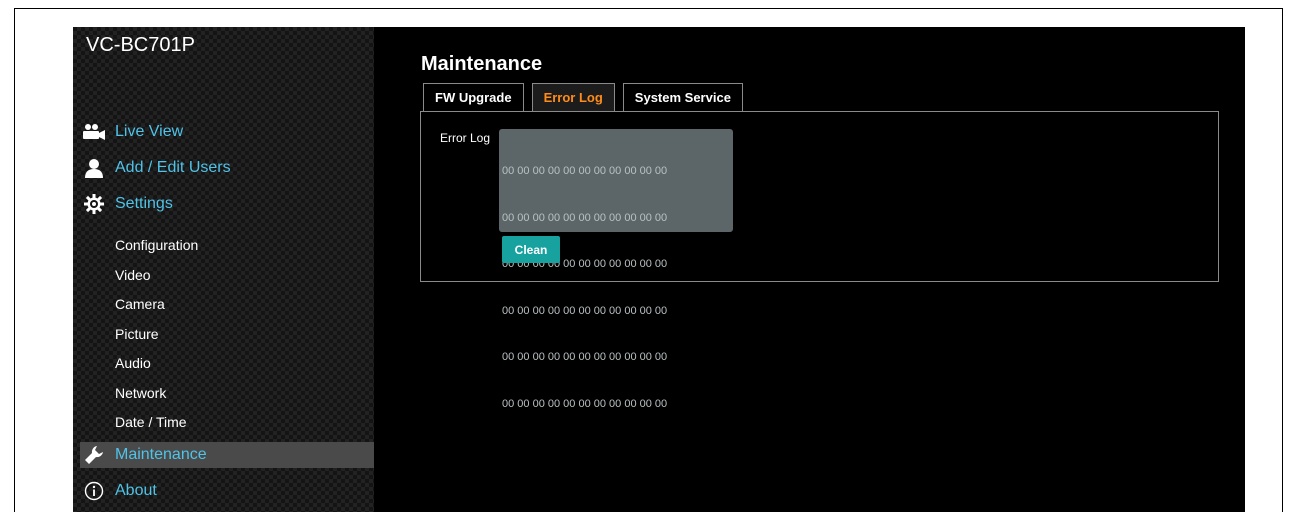  Describe the element at coordinates (137, 334) in the screenshot. I see `sidebar-subitem-picture: Picture` at that location.